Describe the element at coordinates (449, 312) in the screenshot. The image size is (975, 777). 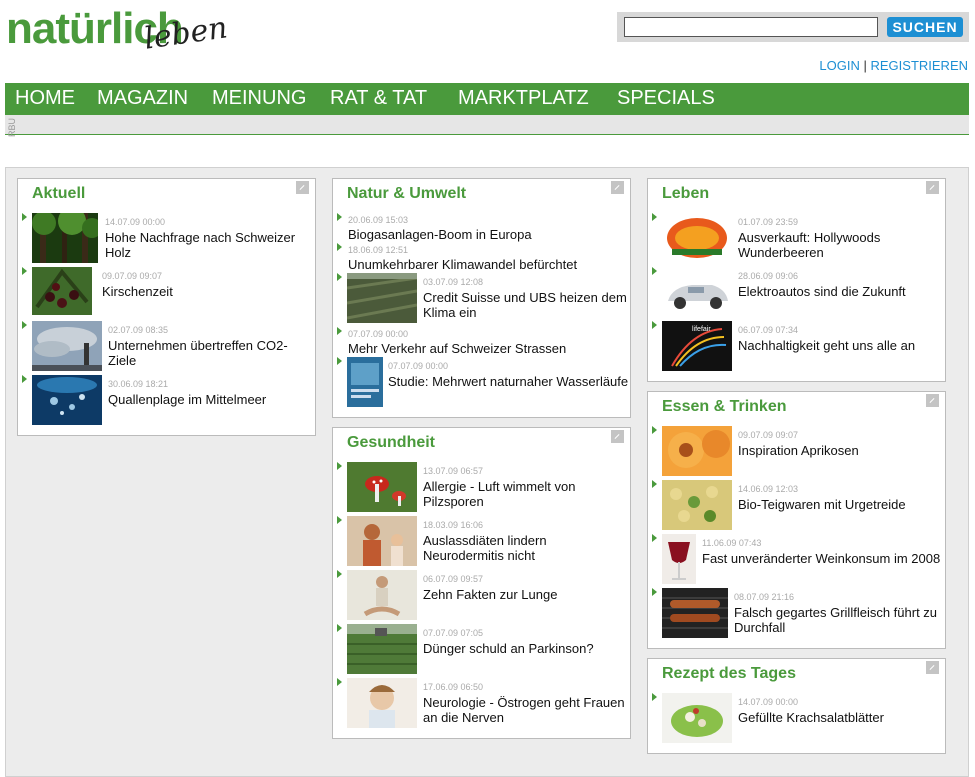
I see `item-title-cont: Klima ein` at that location.